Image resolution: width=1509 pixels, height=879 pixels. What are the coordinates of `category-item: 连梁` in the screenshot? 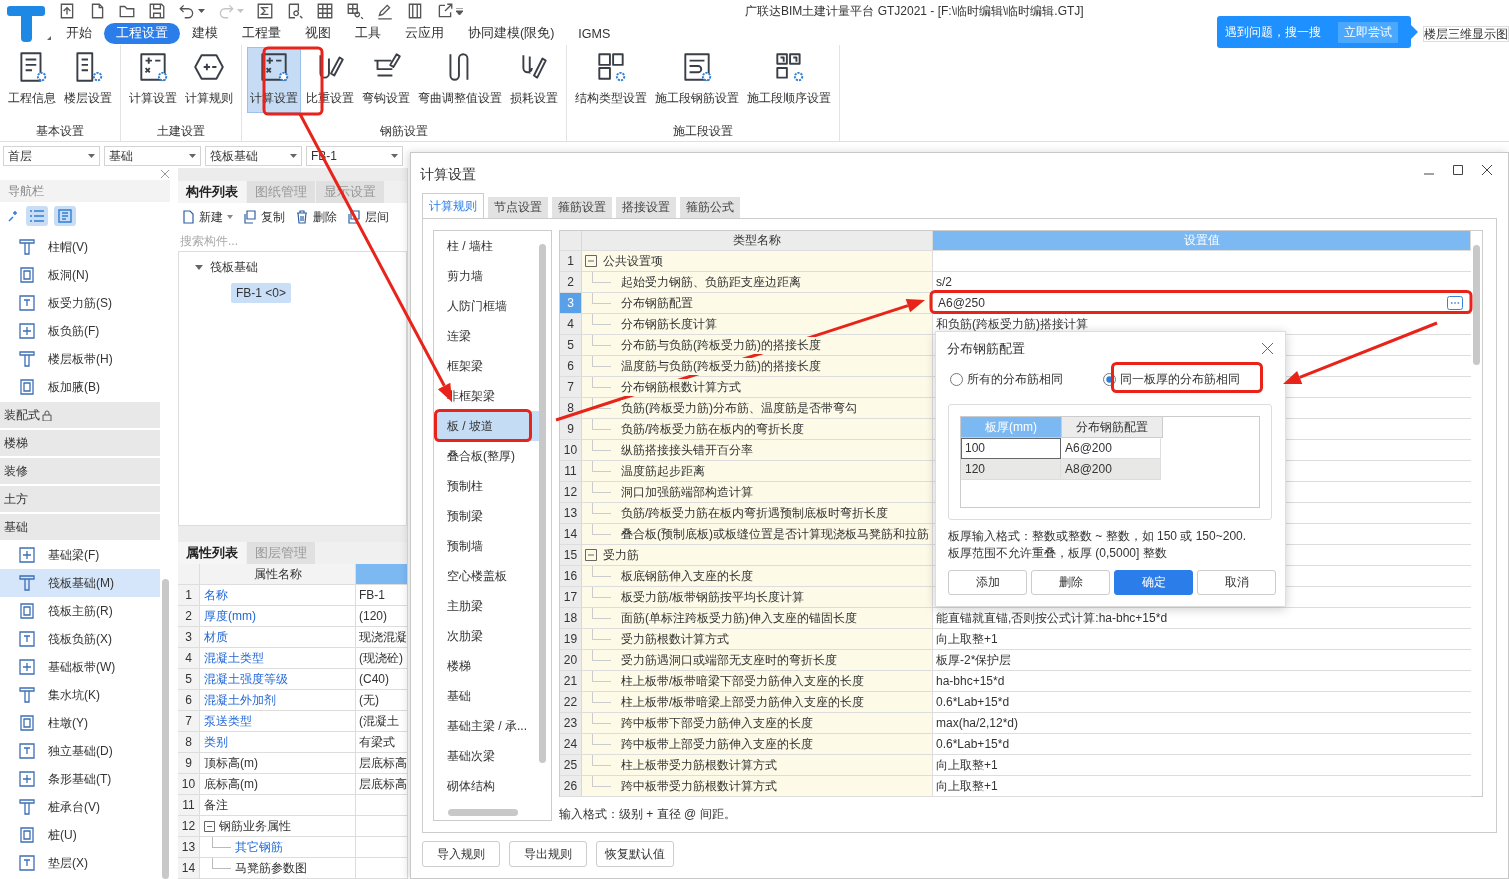 It's located at (487, 336).